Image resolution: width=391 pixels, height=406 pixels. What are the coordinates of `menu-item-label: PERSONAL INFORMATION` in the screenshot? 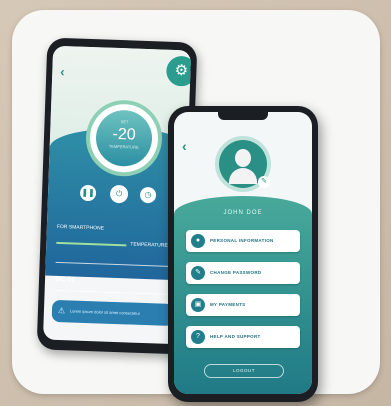 It's located at (242, 240).